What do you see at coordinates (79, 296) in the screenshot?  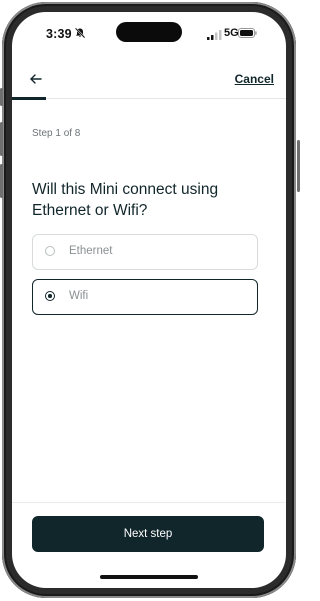 I see `option-wifi-label: Wifi` at bounding box center [79, 296].